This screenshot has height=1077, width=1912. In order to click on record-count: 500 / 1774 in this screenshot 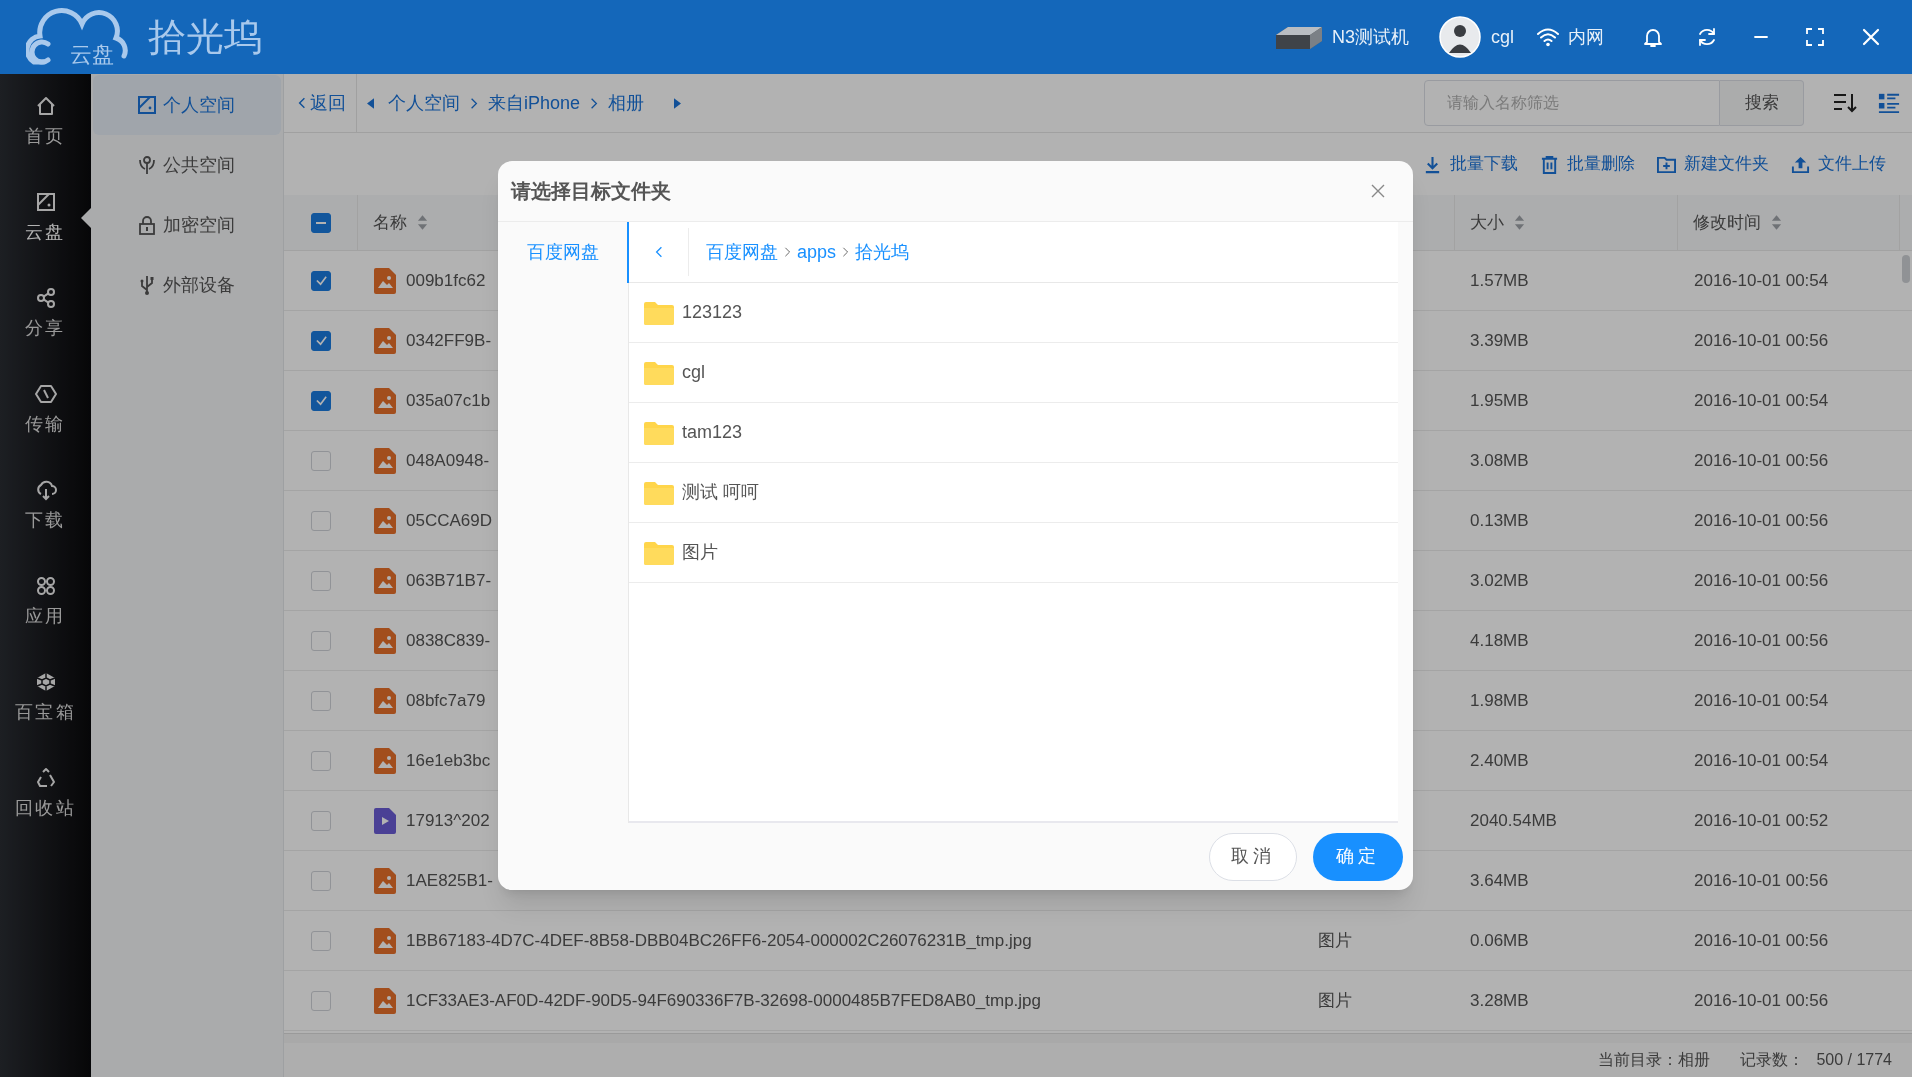, I will do `click(1854, 1060)`.